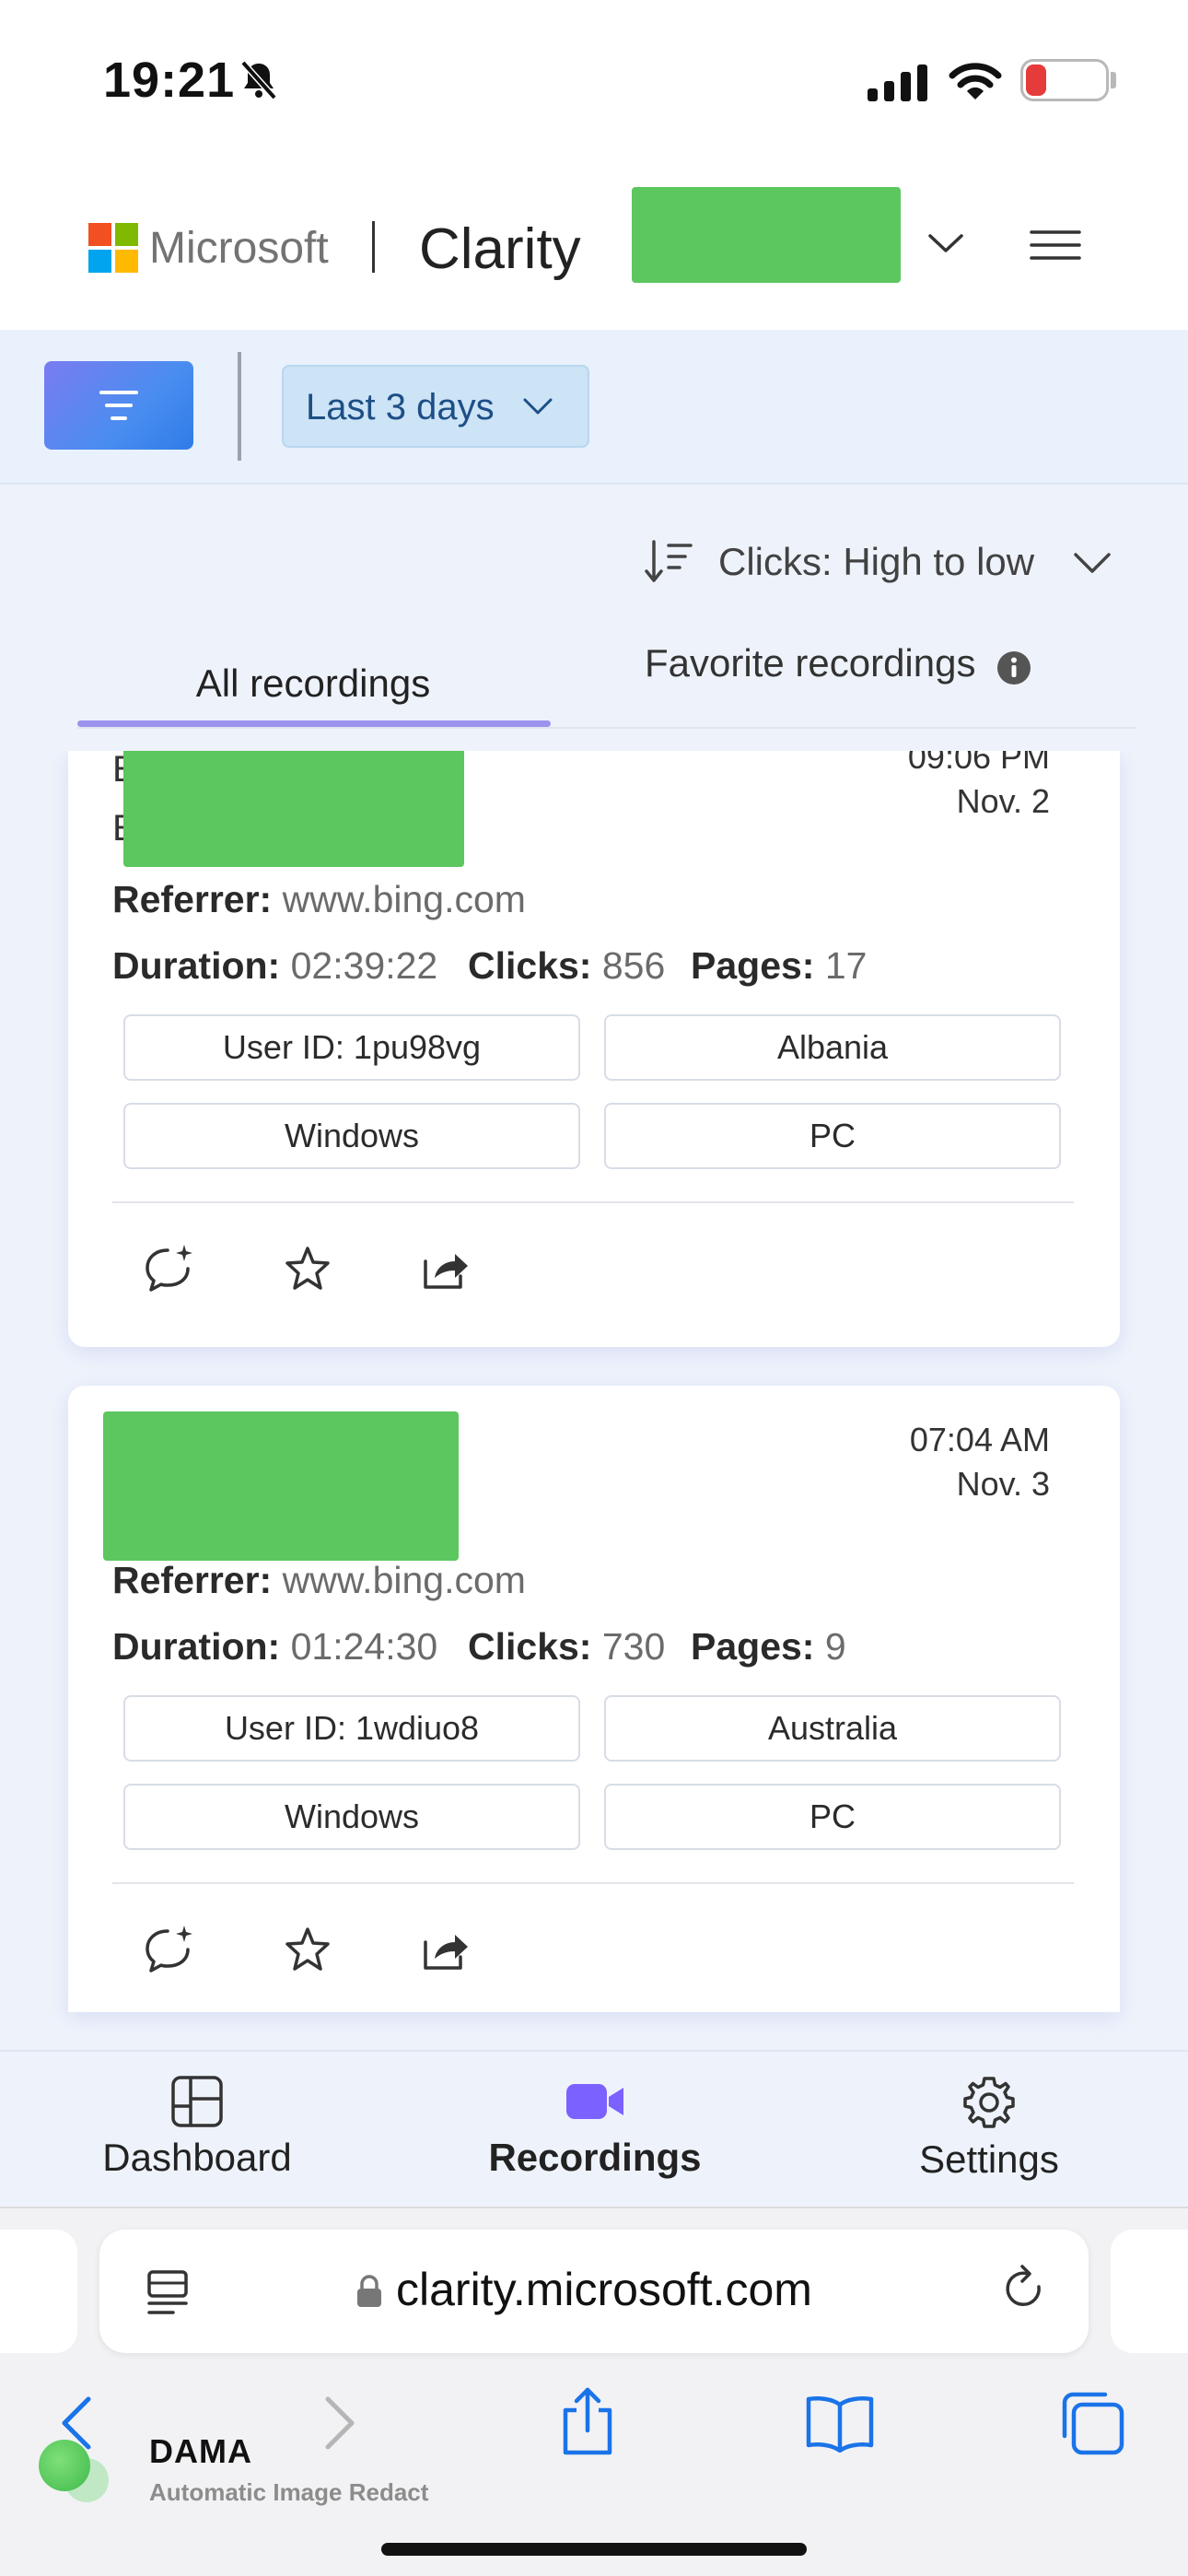 This screenshot has width=1188, height=2576. What do you see at coordinates (289, 2492) in the screenshot?
I see `overlay-subtitle: Automatic Image Redact` at bounding box center [289, 2492].